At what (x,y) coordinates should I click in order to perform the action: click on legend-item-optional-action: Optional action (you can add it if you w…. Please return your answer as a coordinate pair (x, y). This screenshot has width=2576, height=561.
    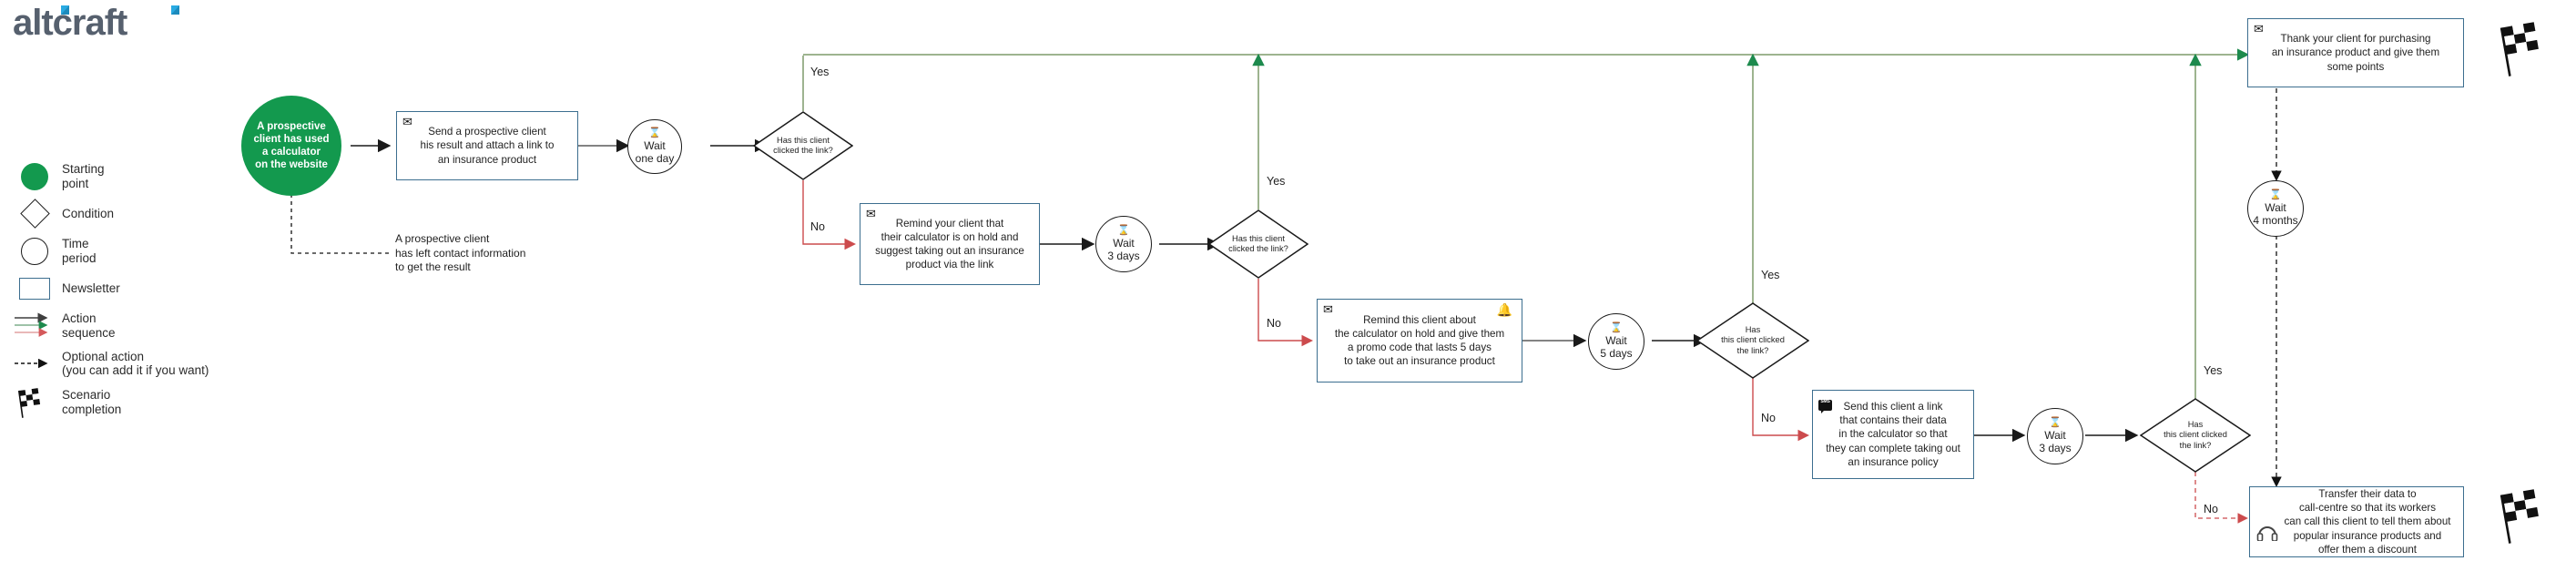
    Looking at the image, I should click on (136, 364).